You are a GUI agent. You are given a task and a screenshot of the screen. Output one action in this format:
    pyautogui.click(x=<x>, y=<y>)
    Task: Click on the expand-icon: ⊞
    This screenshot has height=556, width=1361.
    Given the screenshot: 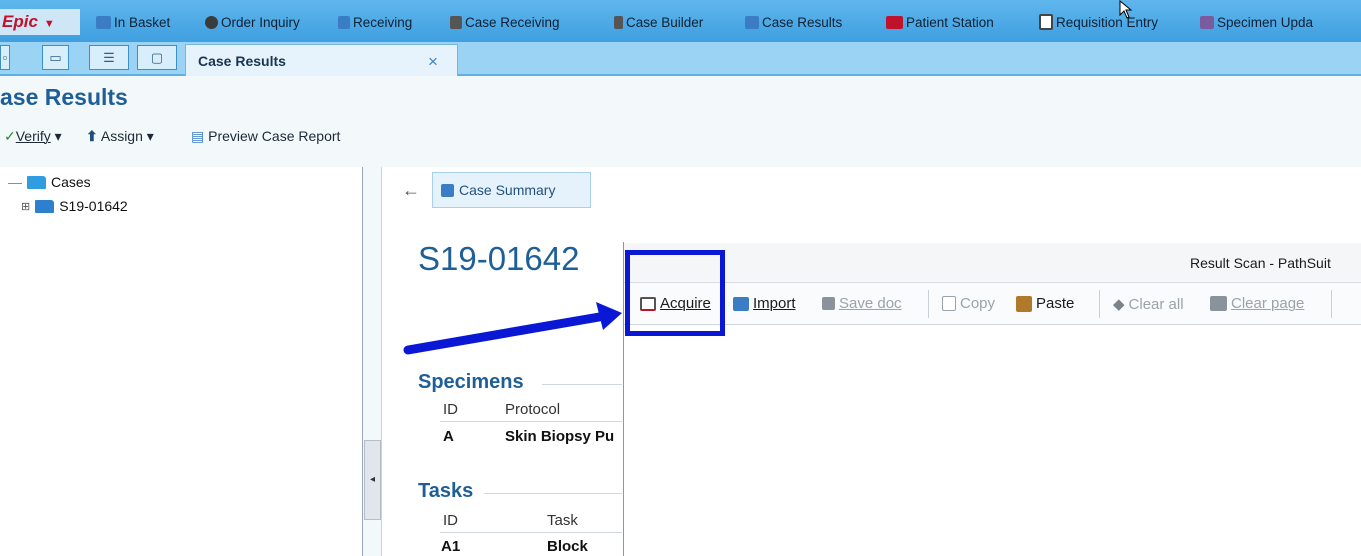 What is the action you would take?
    pyautogui.click(x=25, y=206)
    